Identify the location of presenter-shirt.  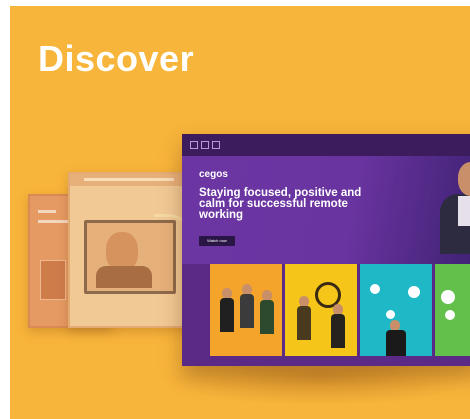
(464, 211).